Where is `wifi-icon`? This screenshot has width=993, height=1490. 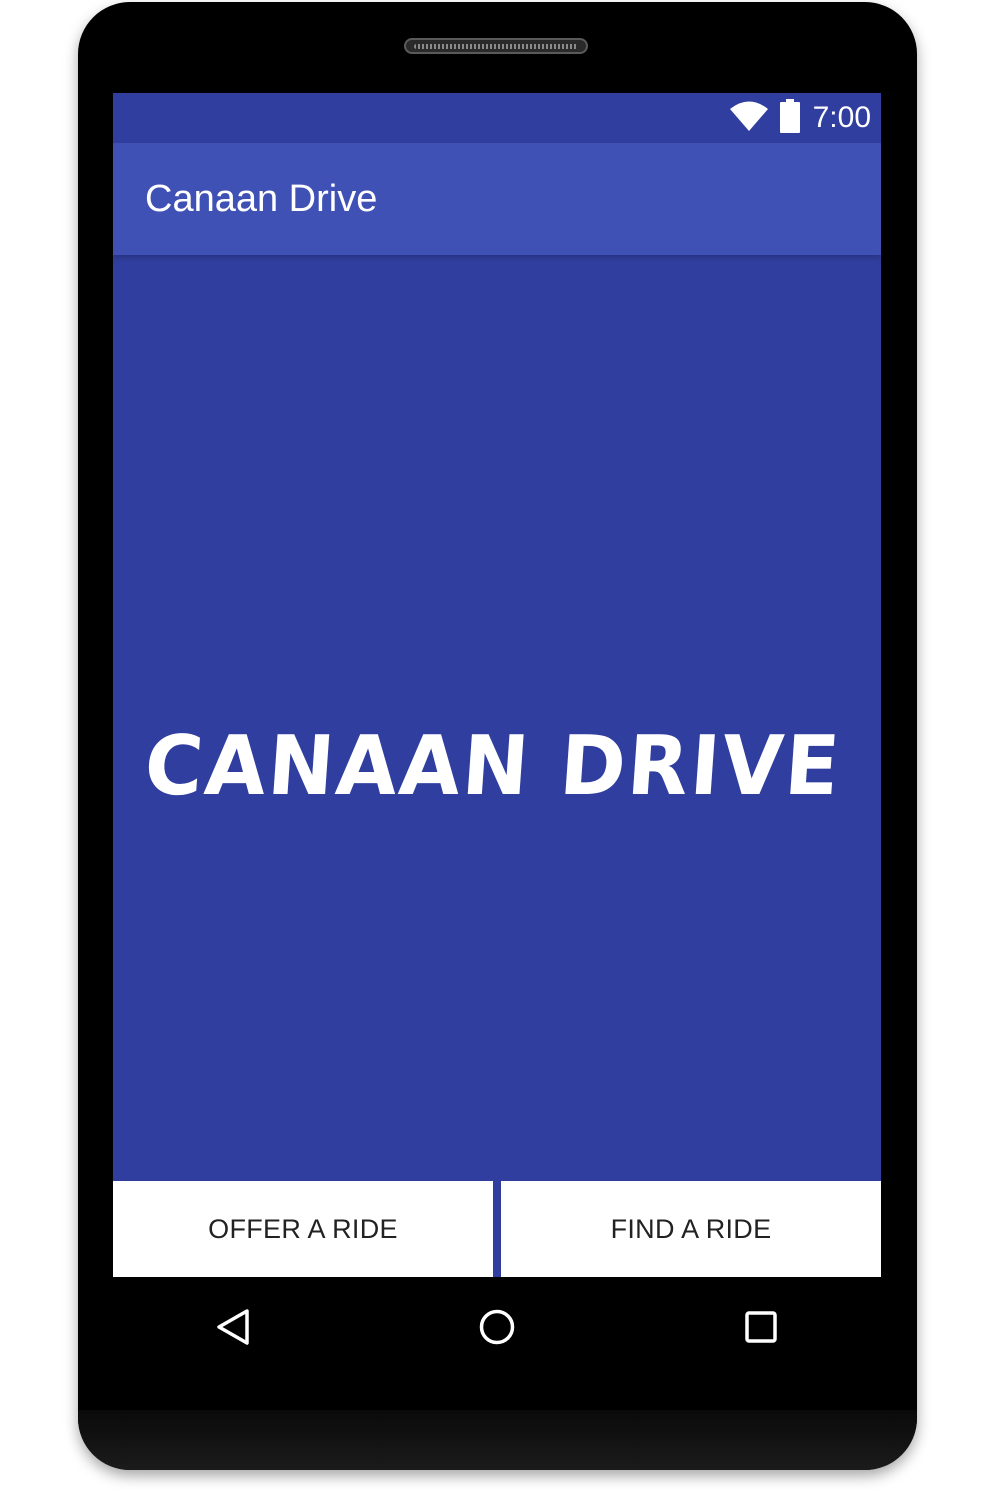
wifi-icon is located at coordinates (749, 118).